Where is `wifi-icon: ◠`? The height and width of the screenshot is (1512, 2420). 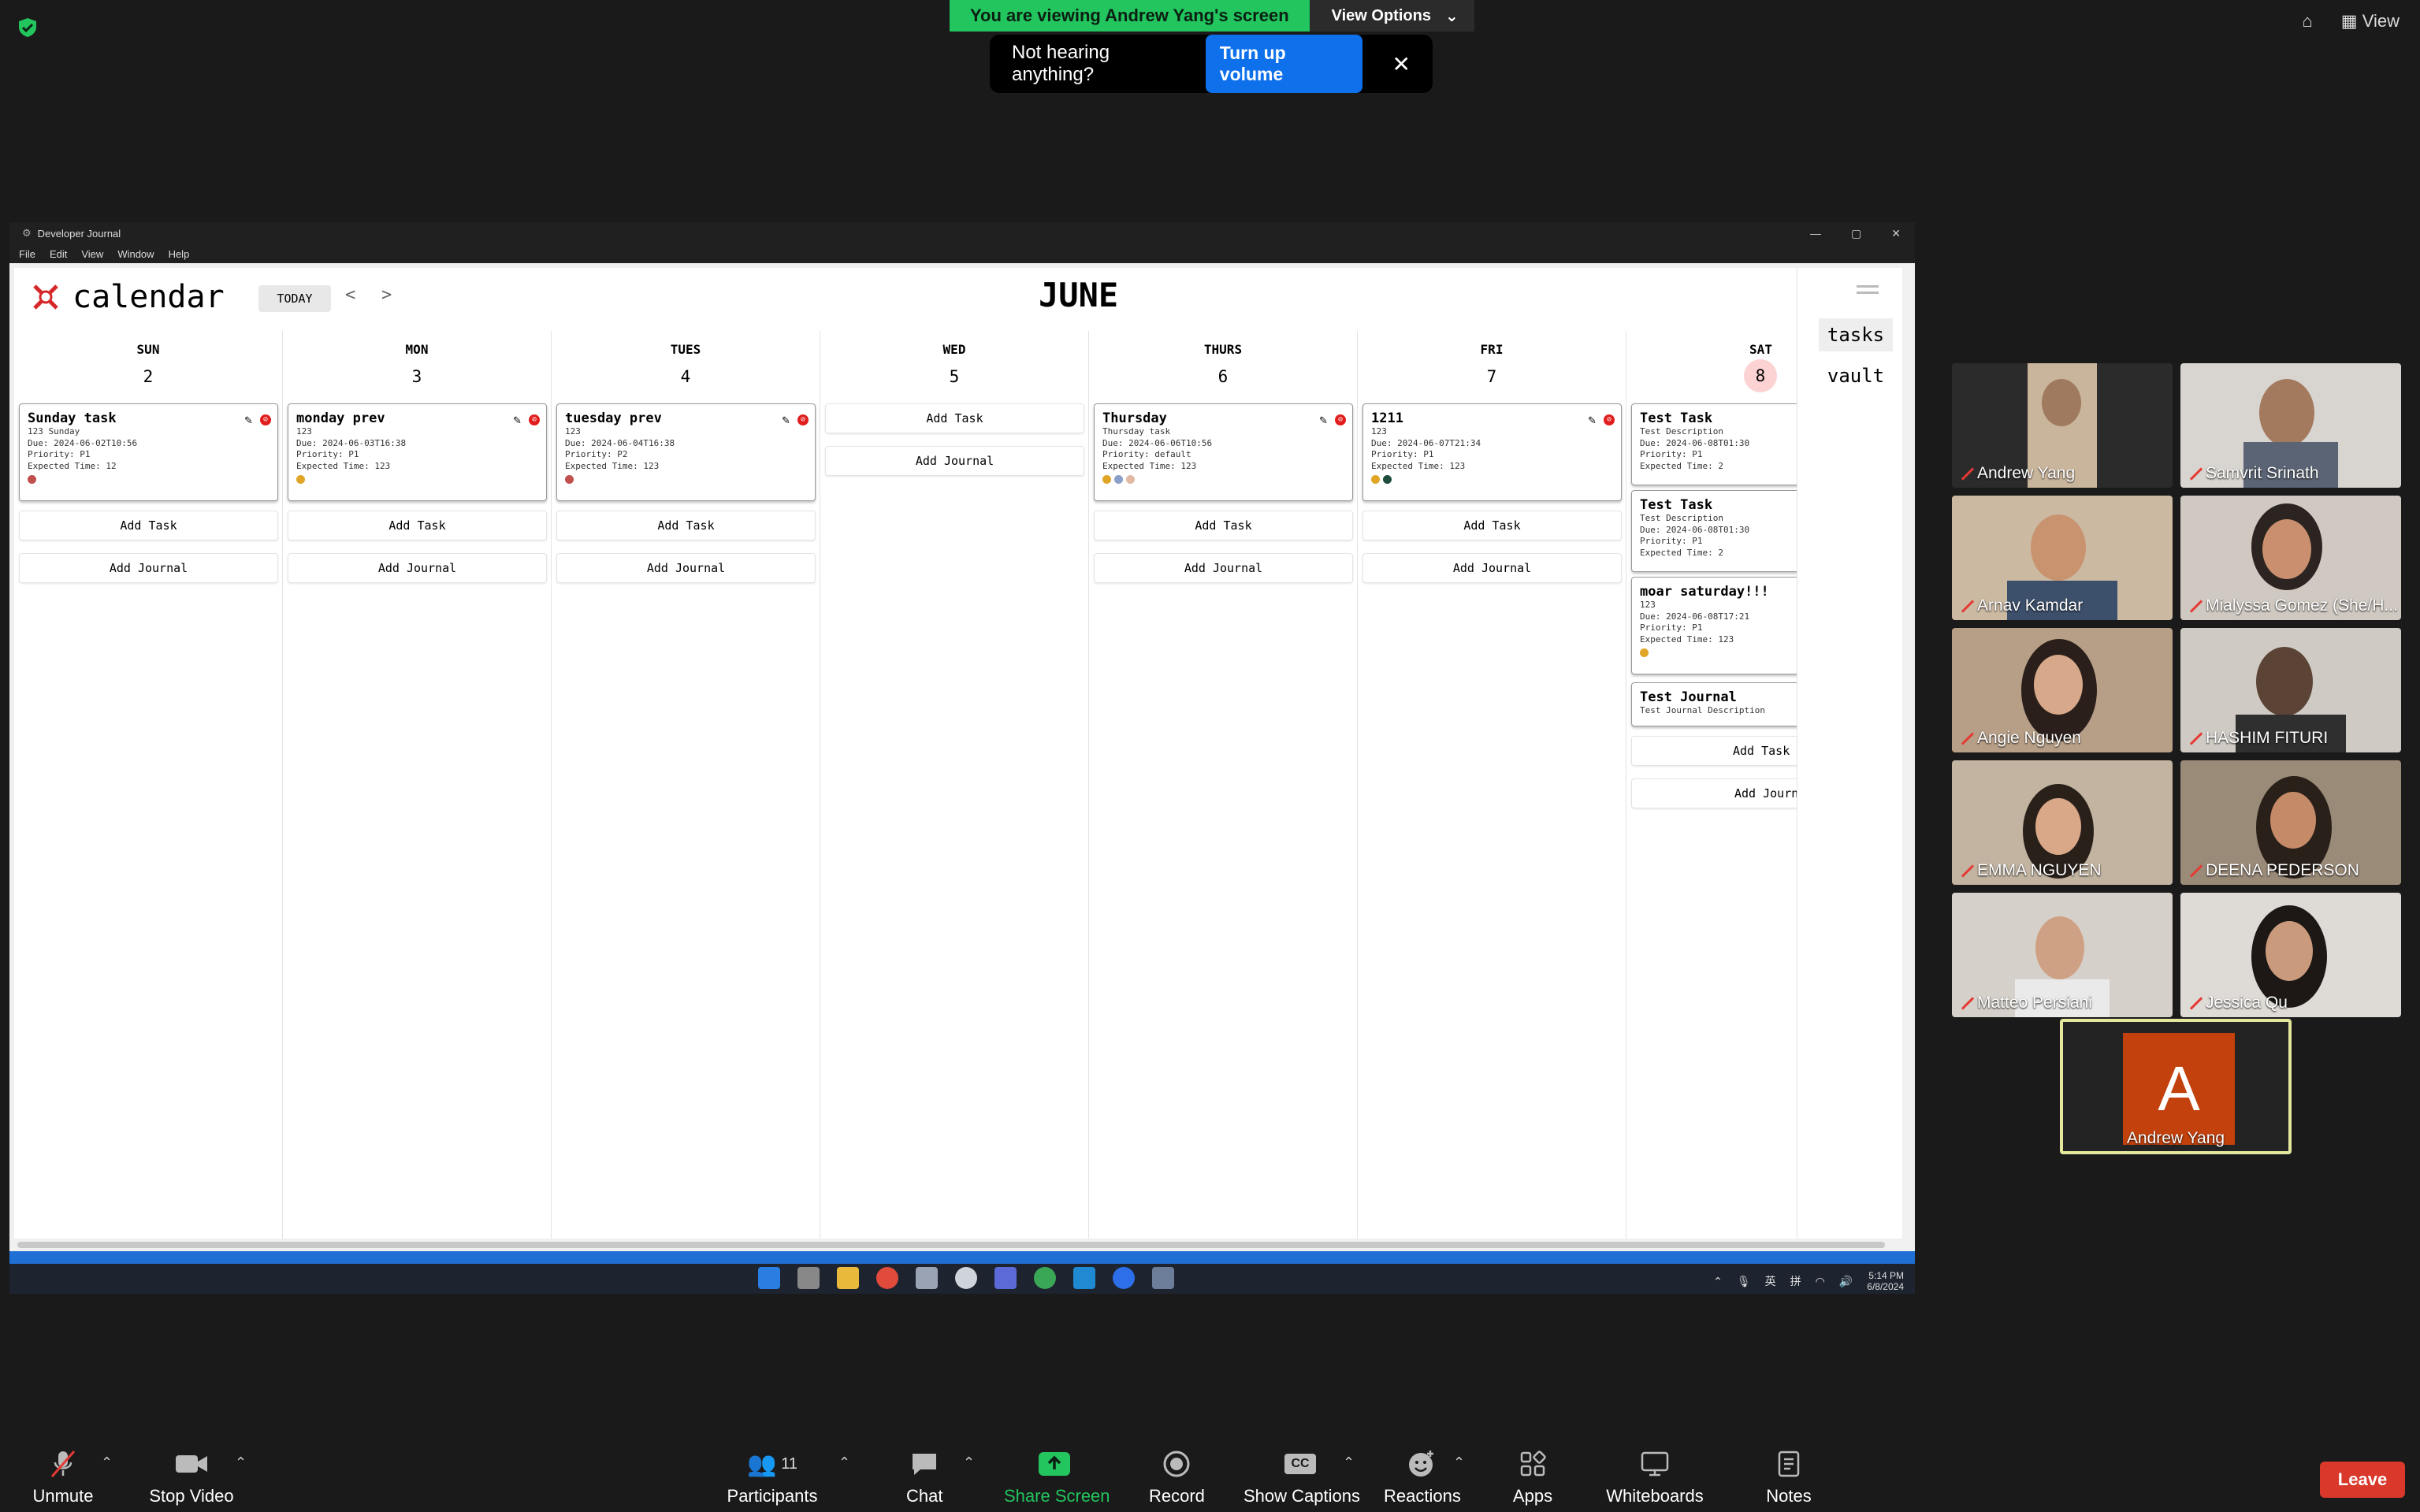 wifi-icon: ◠ is located at coordinates (1821, 1281).